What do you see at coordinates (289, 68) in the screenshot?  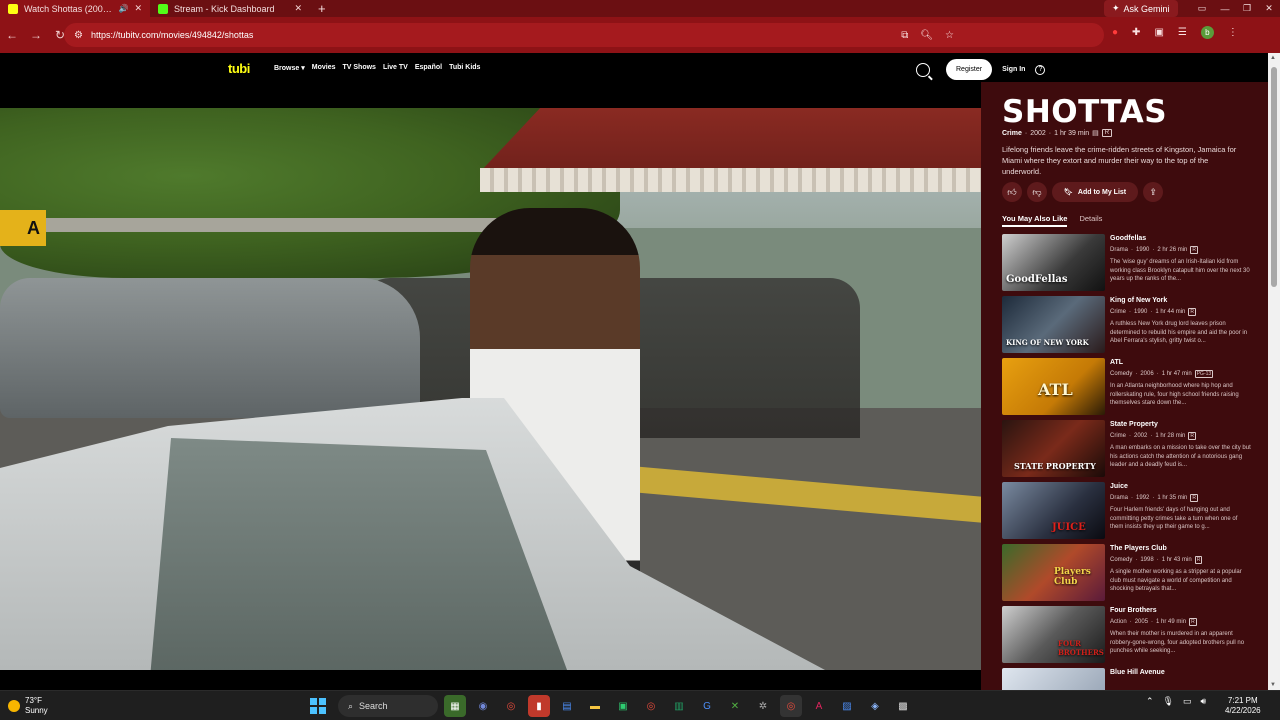 I see `nav-browse: Browse ▾` at bounding box center [289, 68].